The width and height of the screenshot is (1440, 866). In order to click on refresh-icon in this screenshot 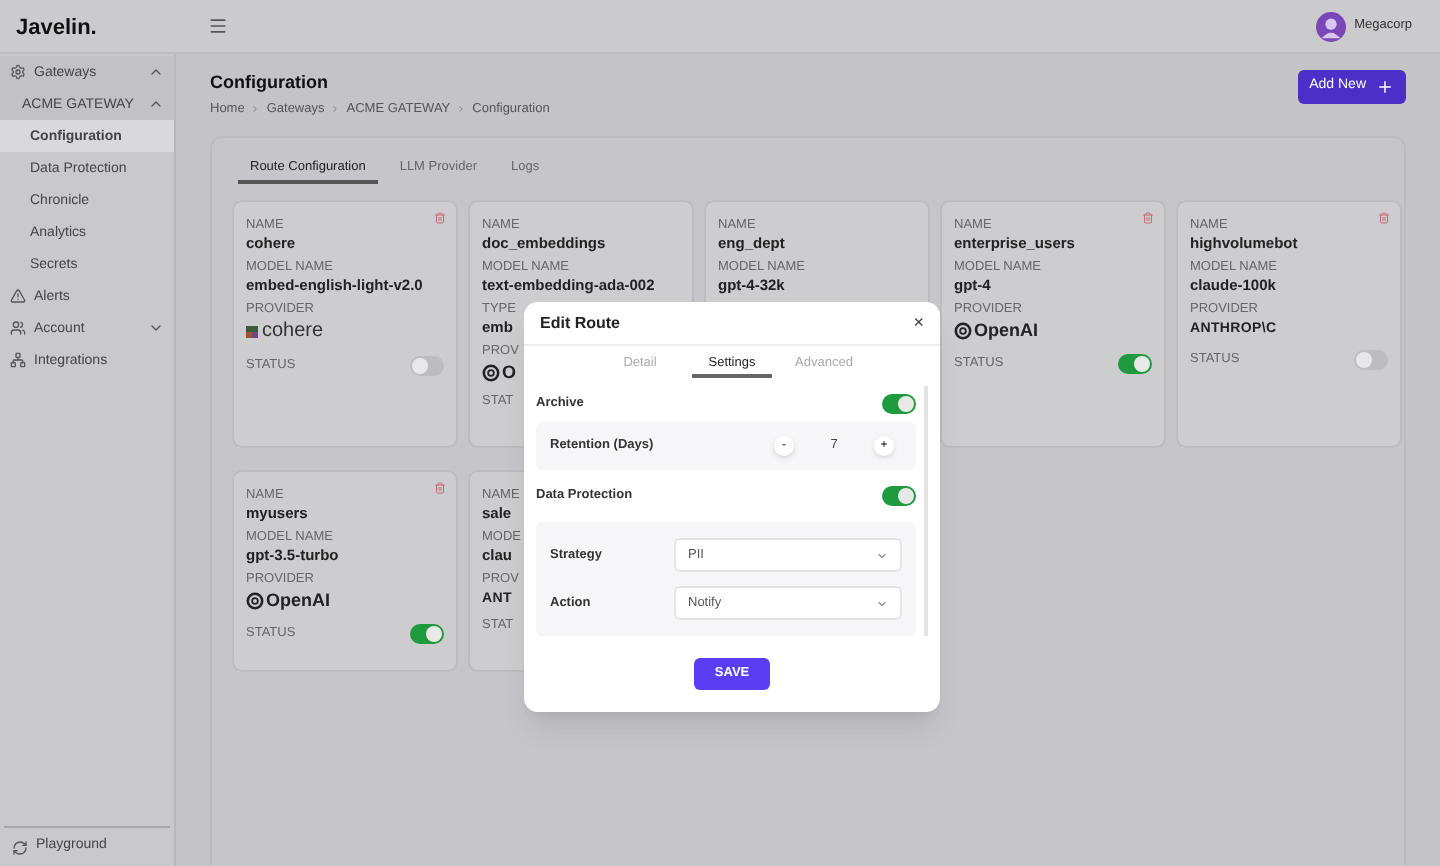, I will do `click(20, 847)`.